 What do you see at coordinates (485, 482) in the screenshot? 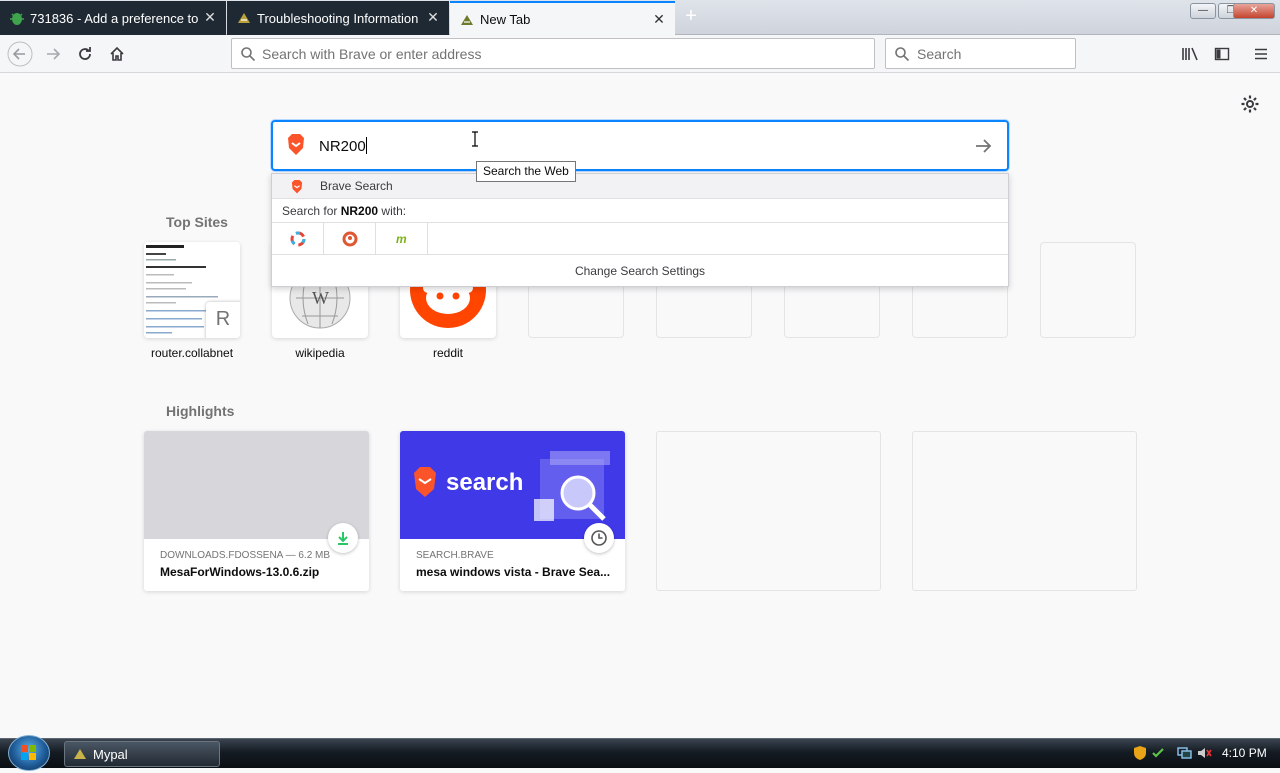
I see `thumb-search-text: search` at bounding box center [485, 482].